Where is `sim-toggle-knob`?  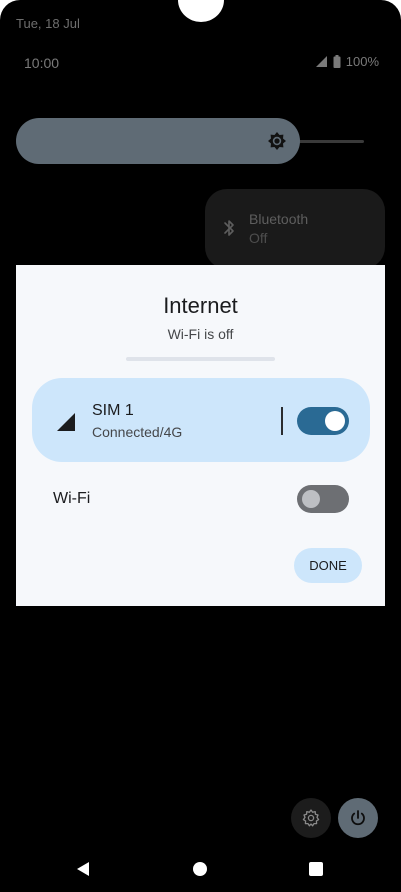 sim-toggle-knob is located at coordinates (335, 421).